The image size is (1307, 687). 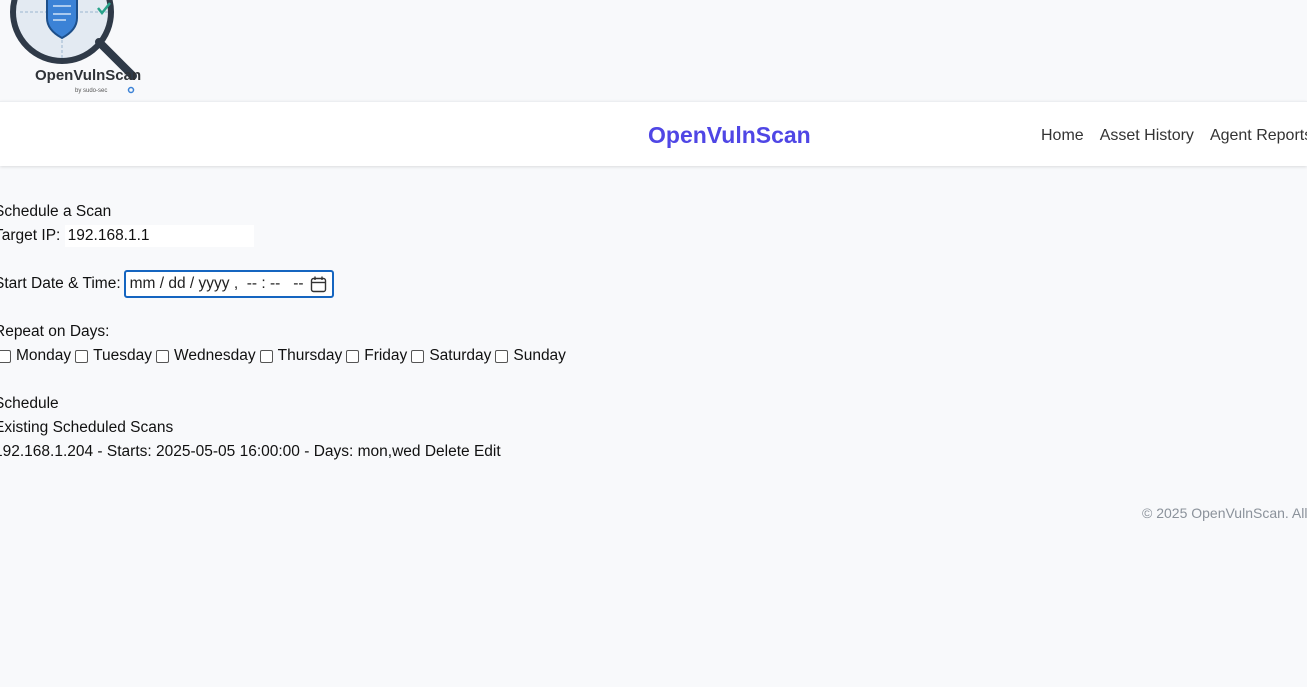 I want to click on start-datetime-input: mm / dd / yyyy , -- : -- --, so click(x=228, y=284).